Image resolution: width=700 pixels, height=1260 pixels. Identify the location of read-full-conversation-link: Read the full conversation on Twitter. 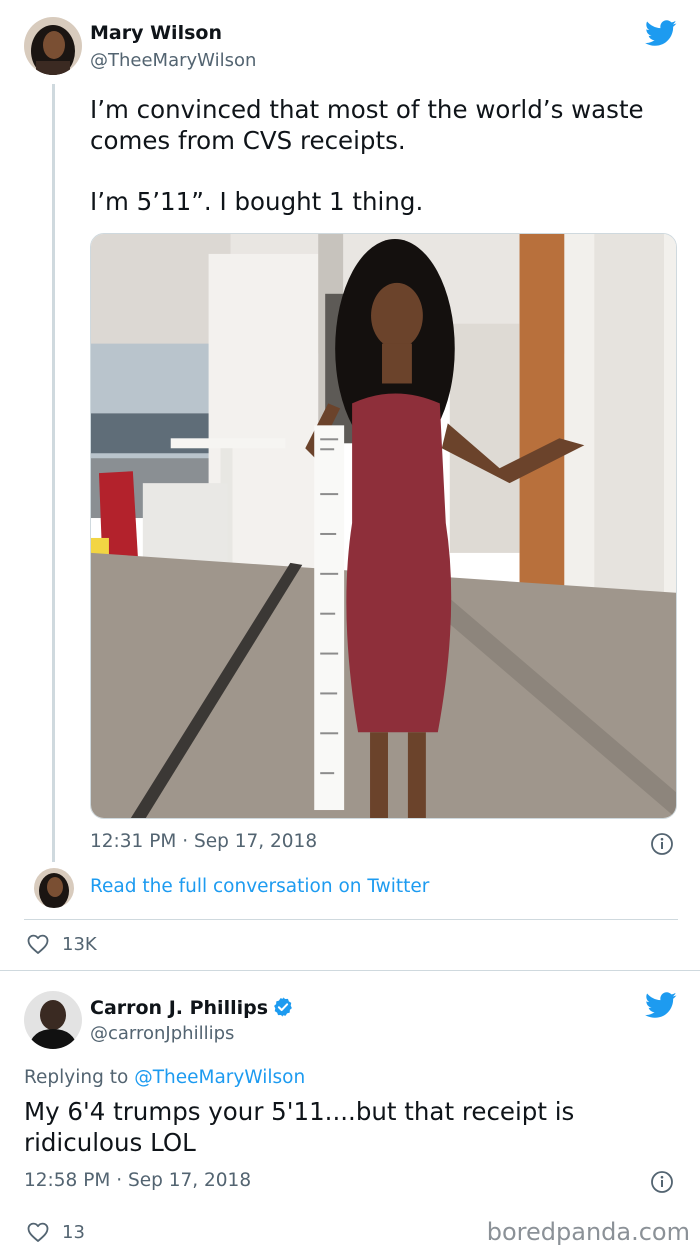
(259, 886).